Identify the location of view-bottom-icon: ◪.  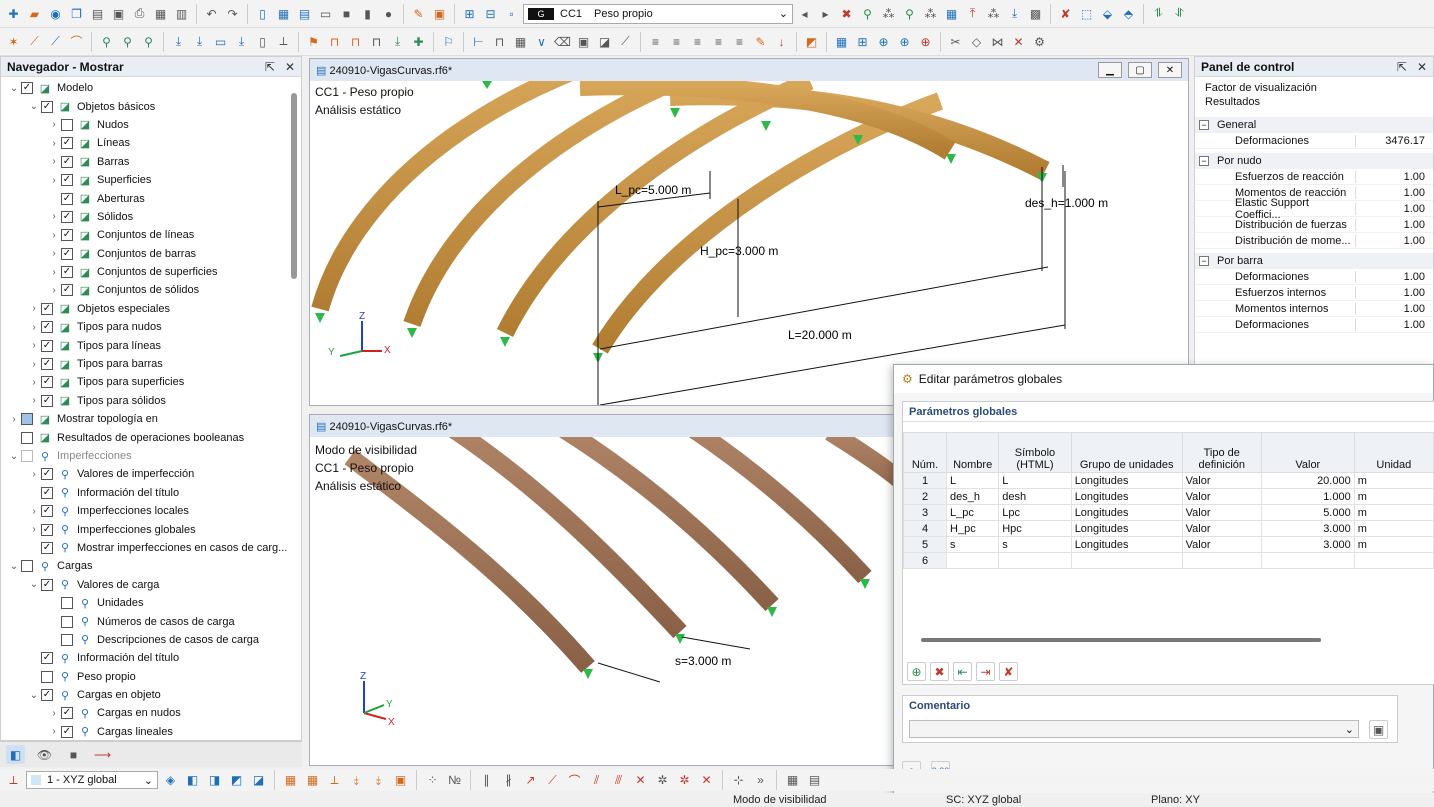
(258, 780).